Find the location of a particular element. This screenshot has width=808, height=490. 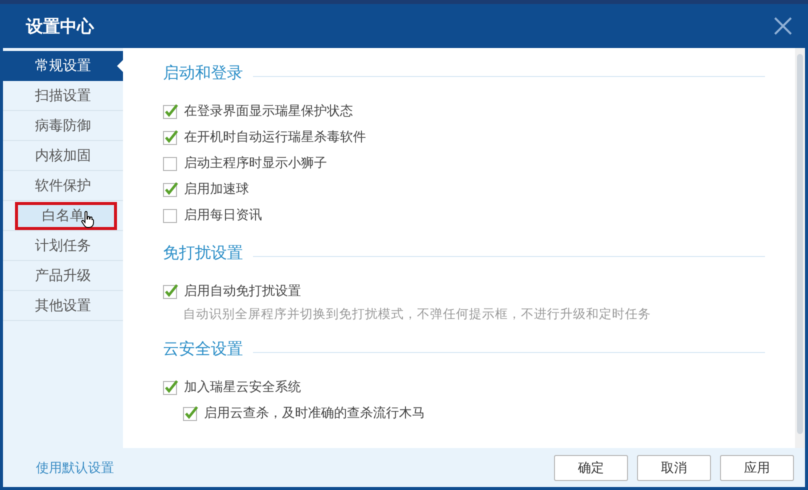

sidebar-item: 其他设置 is located at coordinates (63, 305).